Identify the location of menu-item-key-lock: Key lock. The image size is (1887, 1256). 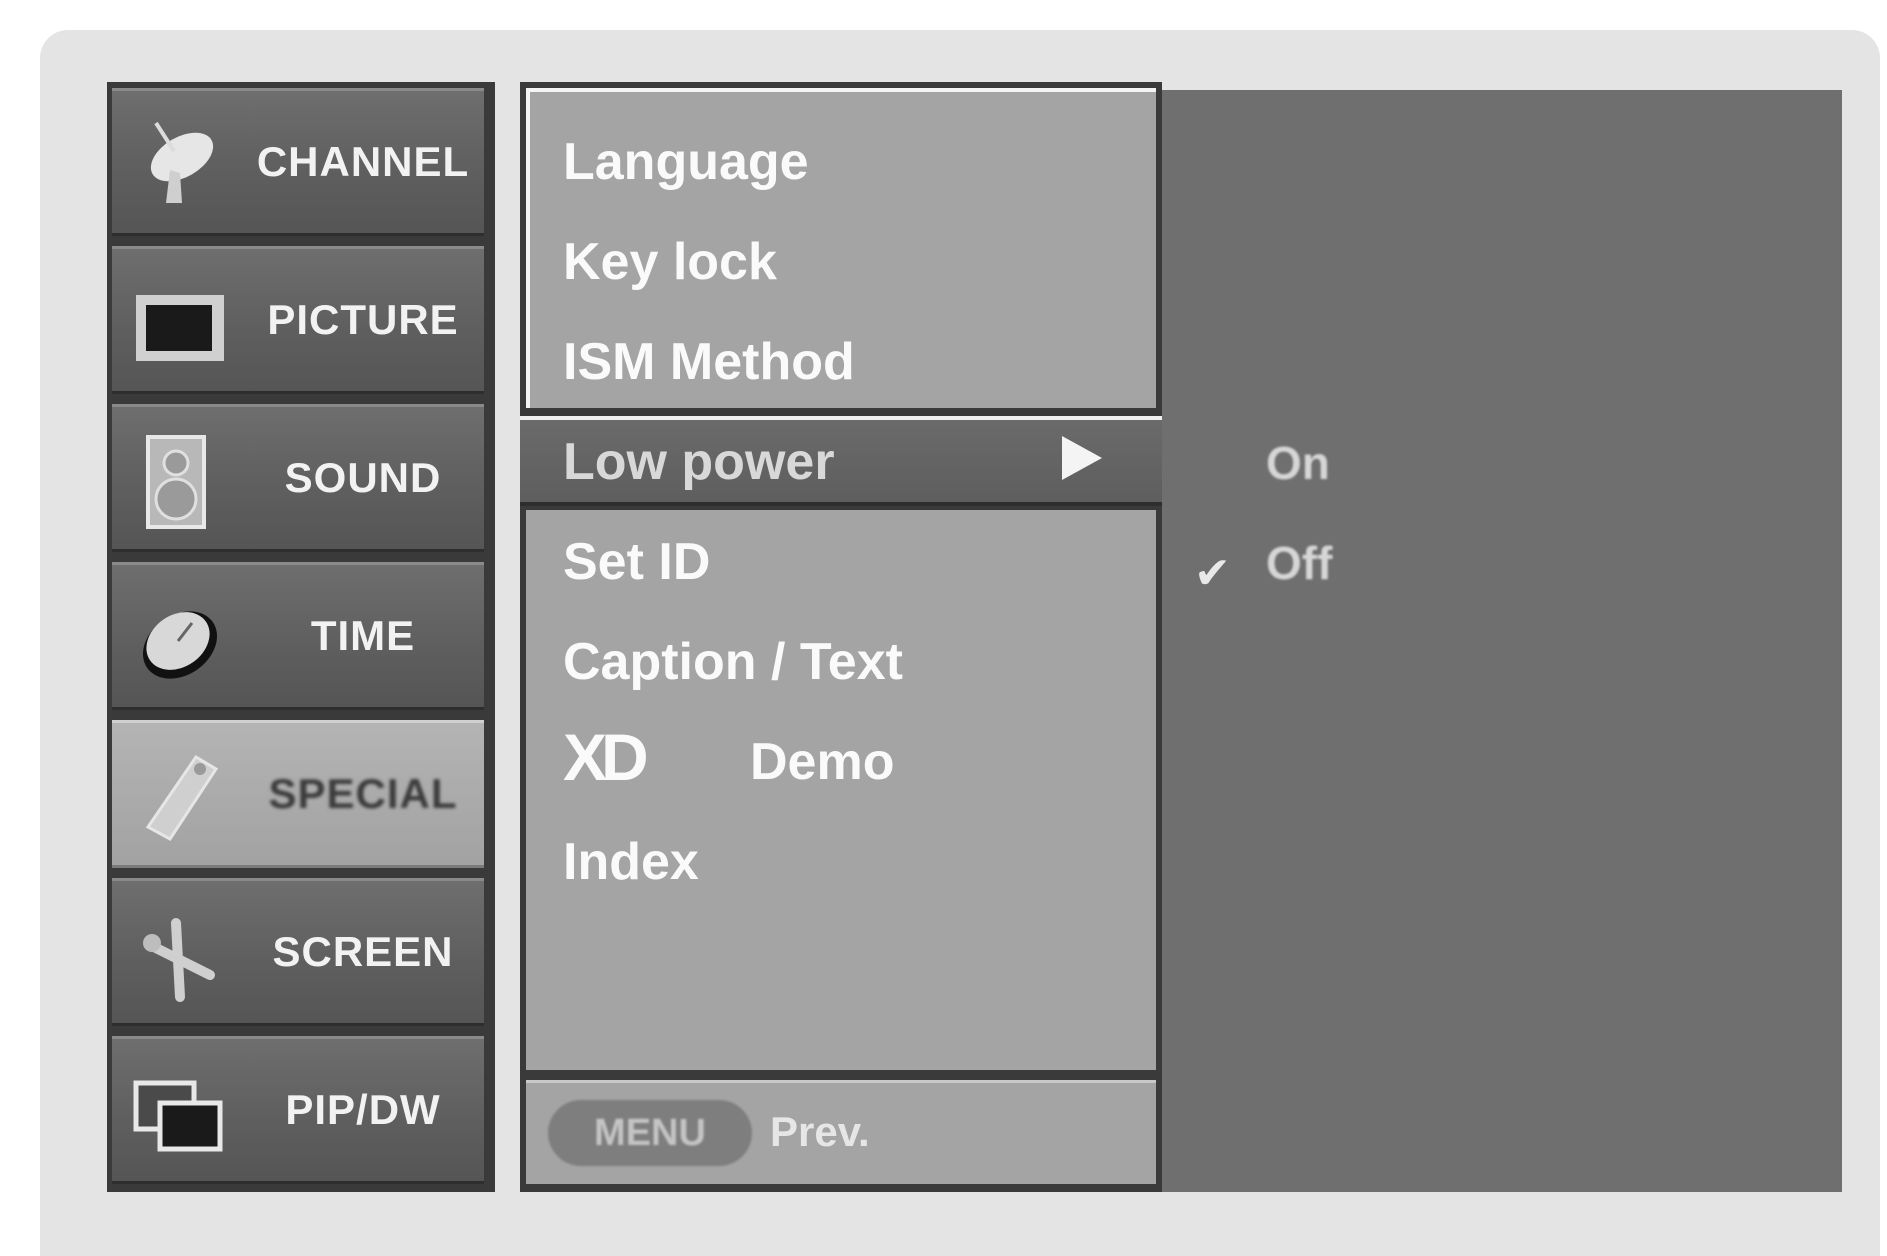
(670, 262).